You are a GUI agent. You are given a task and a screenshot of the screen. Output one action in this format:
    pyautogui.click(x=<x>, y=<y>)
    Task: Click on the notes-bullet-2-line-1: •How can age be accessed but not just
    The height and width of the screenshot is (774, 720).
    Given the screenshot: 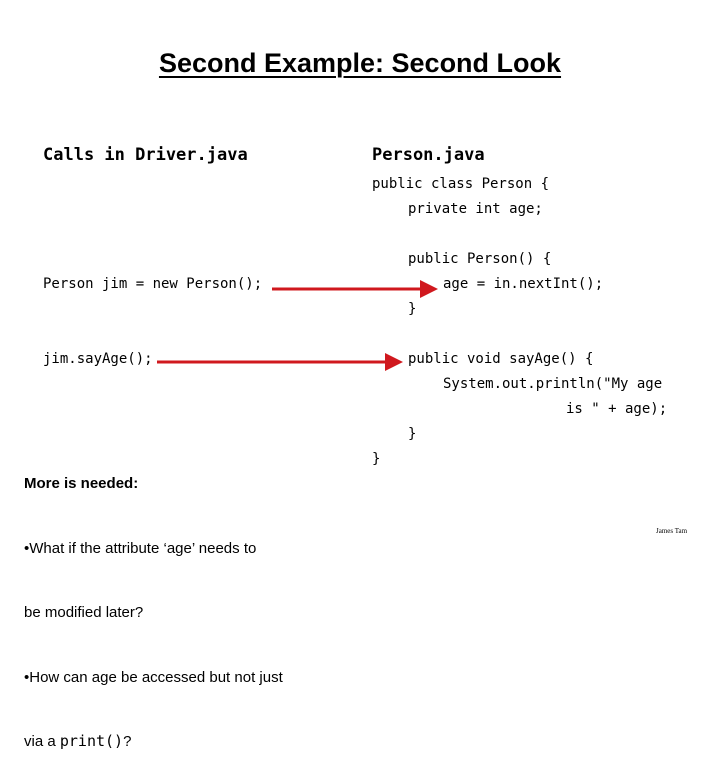 What is the action you would take?
    pyautogui.click(x=153, y=677)
    